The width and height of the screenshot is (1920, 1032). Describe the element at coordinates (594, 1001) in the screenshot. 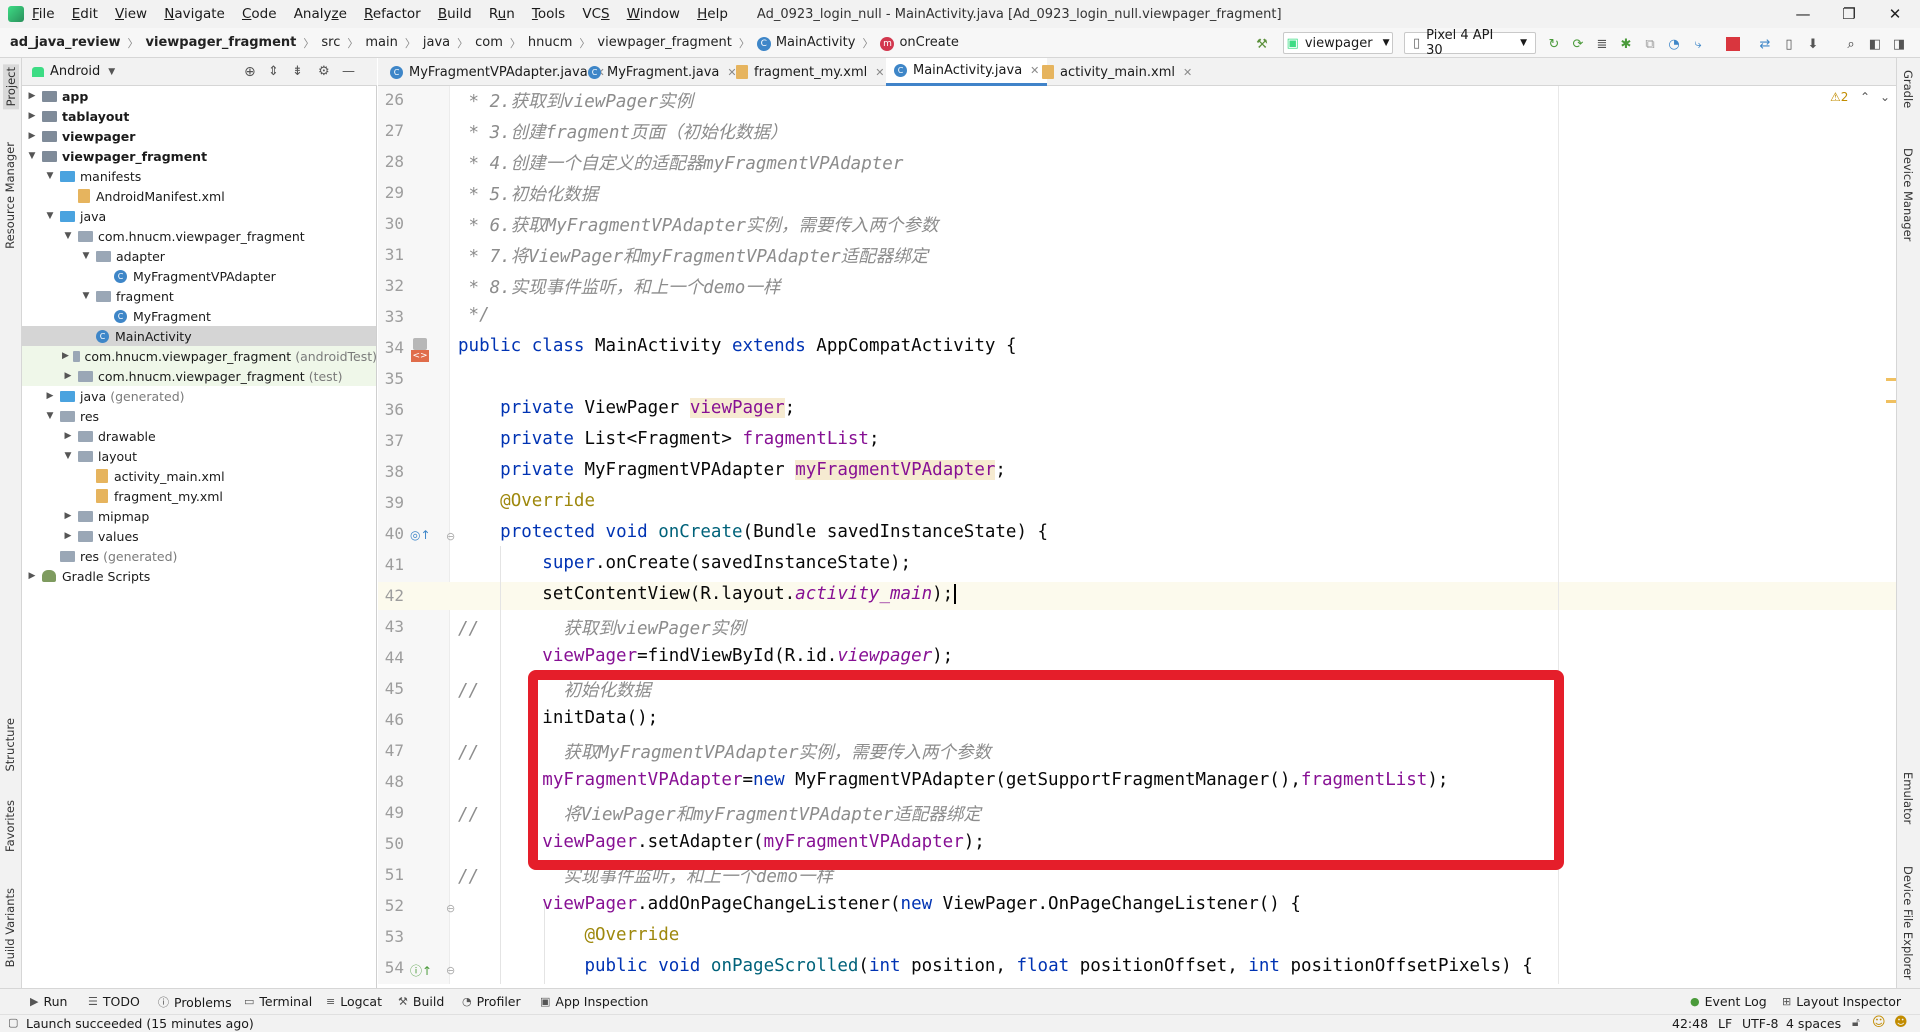

I see `app-inspection-tool-button: ▣ App Inspection` at that location.